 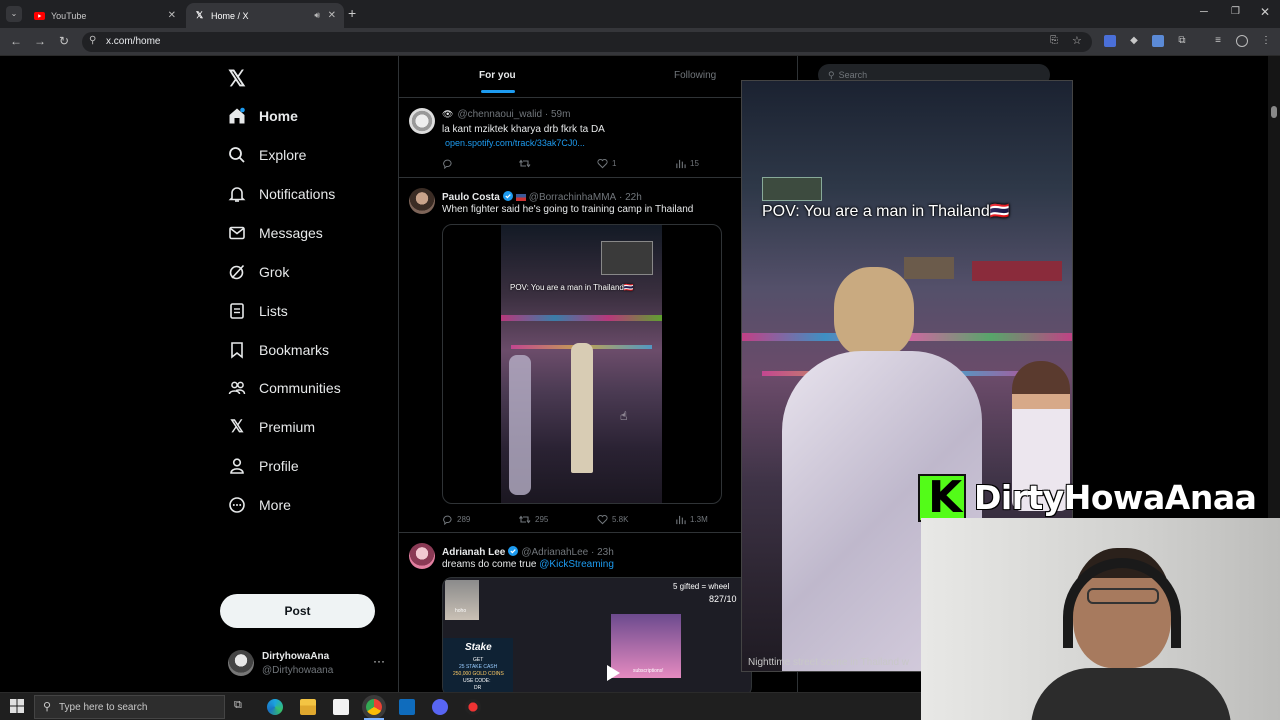 I want to click on nav-grok: Grok, so click(x=258, y=272).